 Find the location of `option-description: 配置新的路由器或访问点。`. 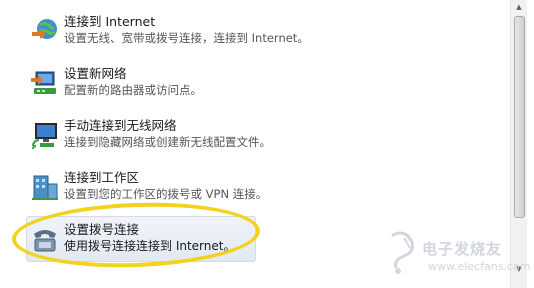

option-description: 配置新的路由器或访问点。 is located at coordinates (133, 90).